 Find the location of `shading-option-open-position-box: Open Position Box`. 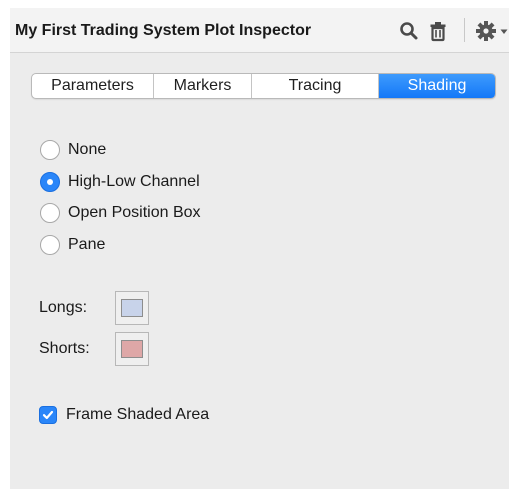

shading-option-open-position-box: Open Position Box is located at coordinates (120, 213).